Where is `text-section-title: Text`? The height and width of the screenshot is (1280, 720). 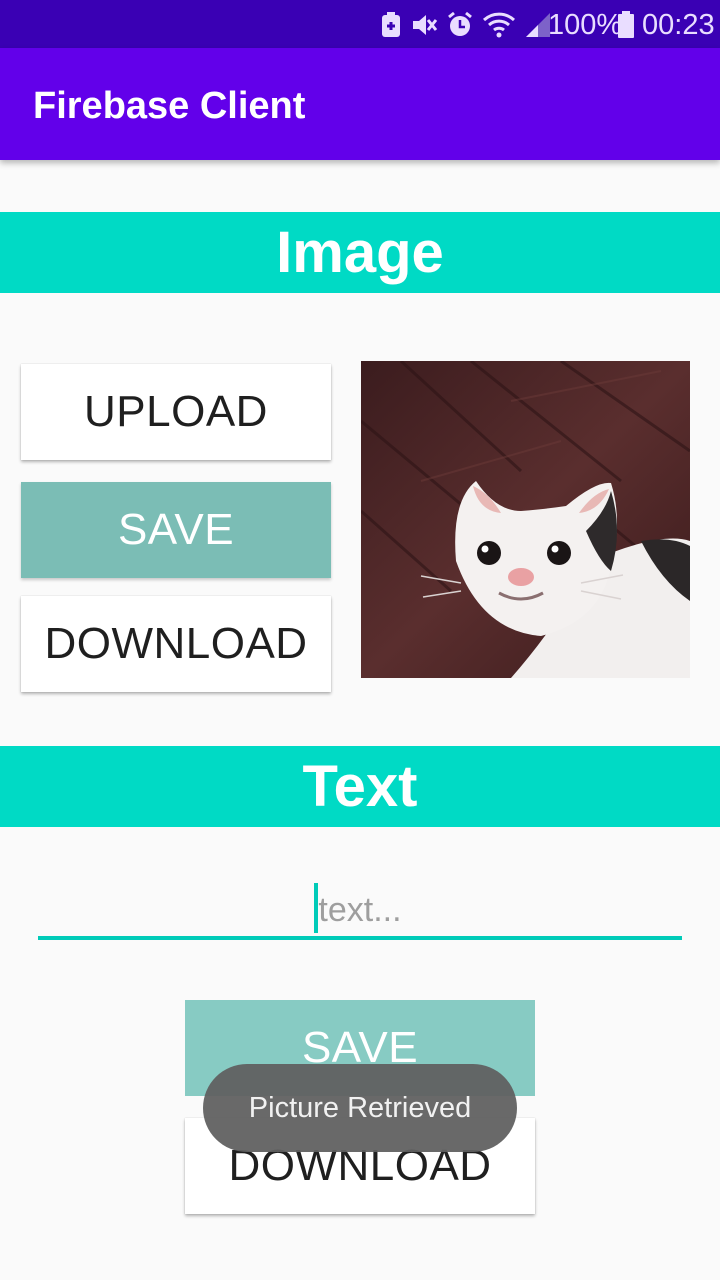 text-section-title: Text is located at coordinates (360, 786).